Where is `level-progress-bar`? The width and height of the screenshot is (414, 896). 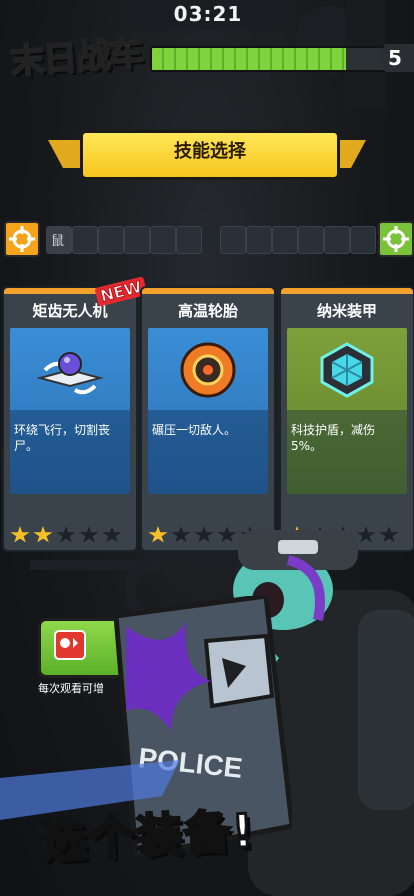 level-progress-bar is located at coordinates (270, 59).